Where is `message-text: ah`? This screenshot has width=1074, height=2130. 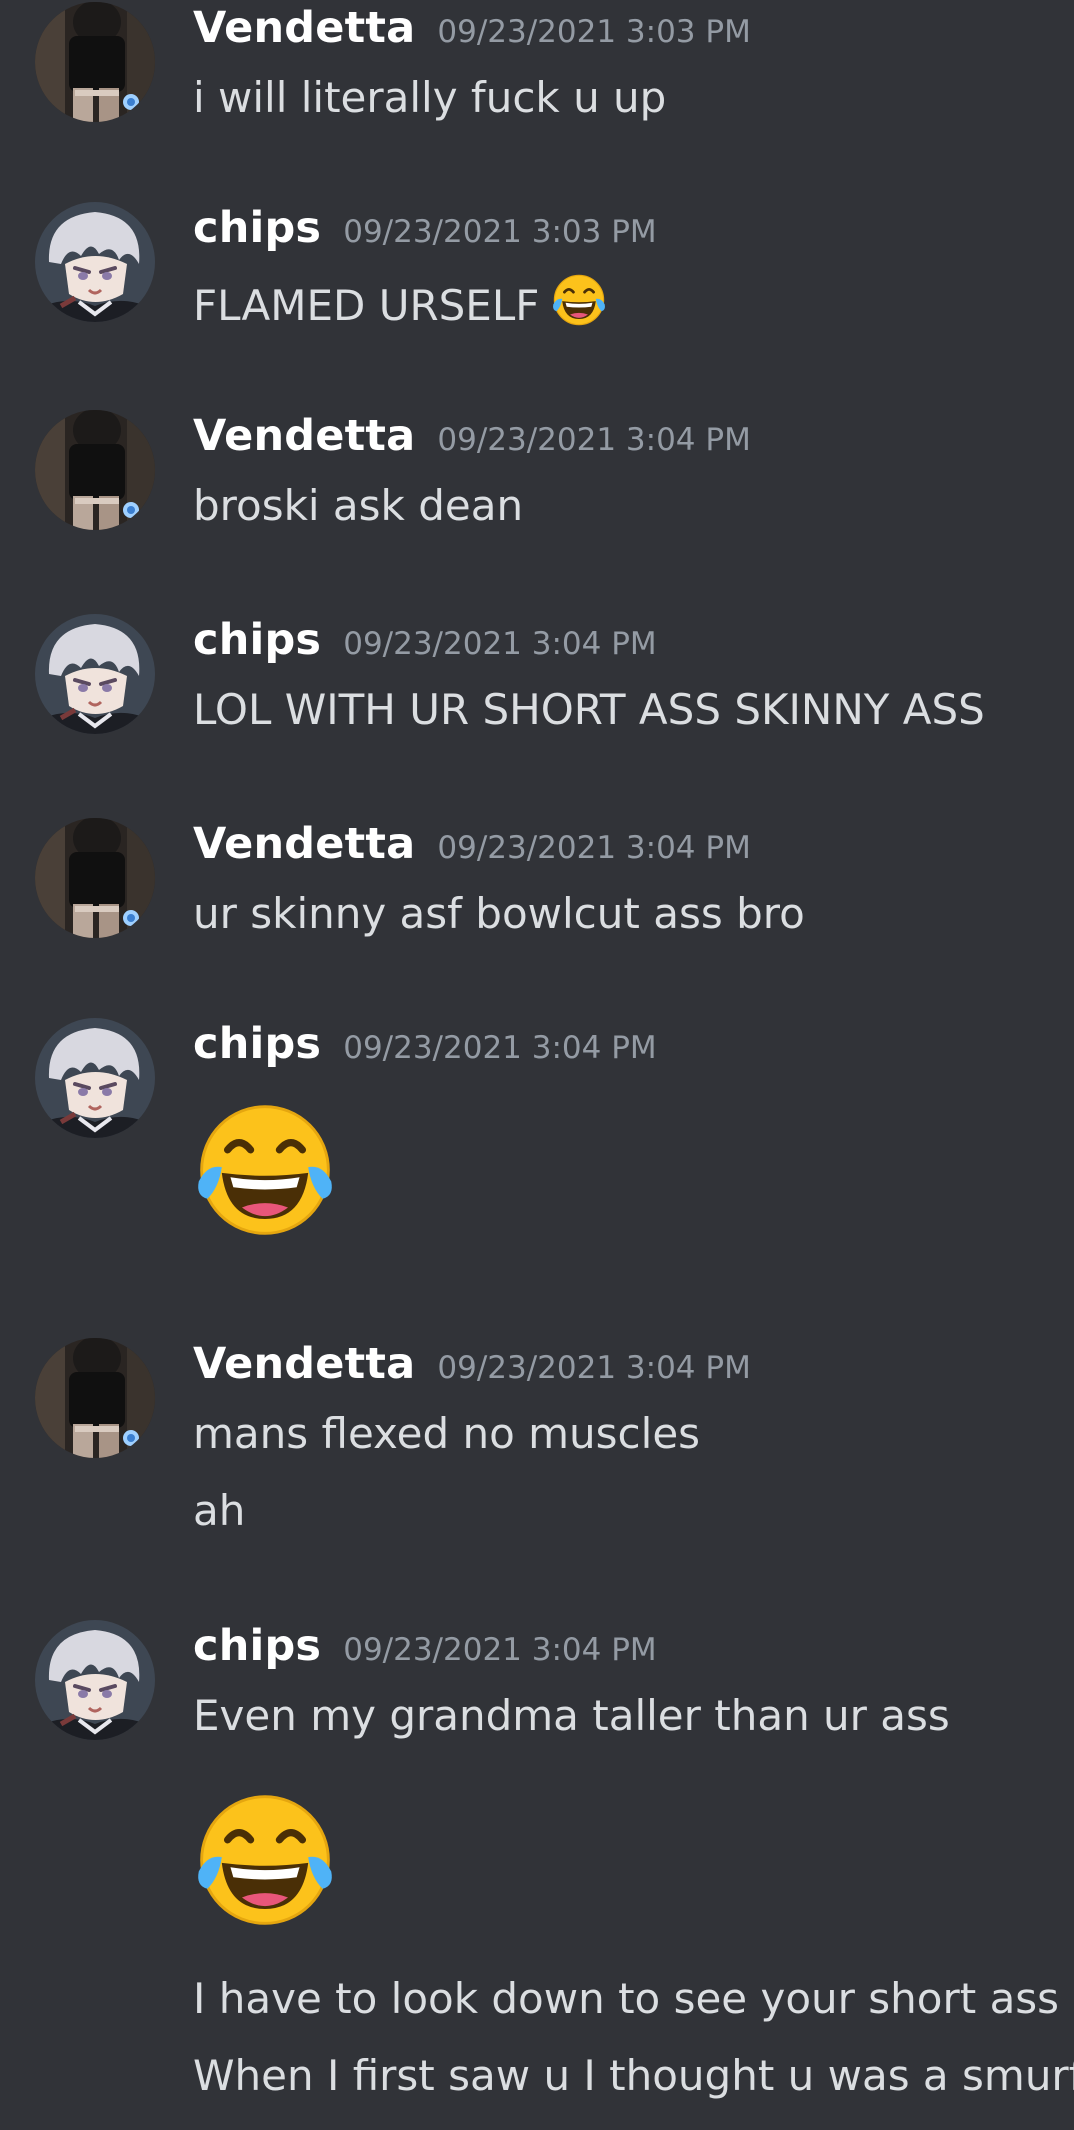 message-text: ah is located at coordinates (219, 1510).